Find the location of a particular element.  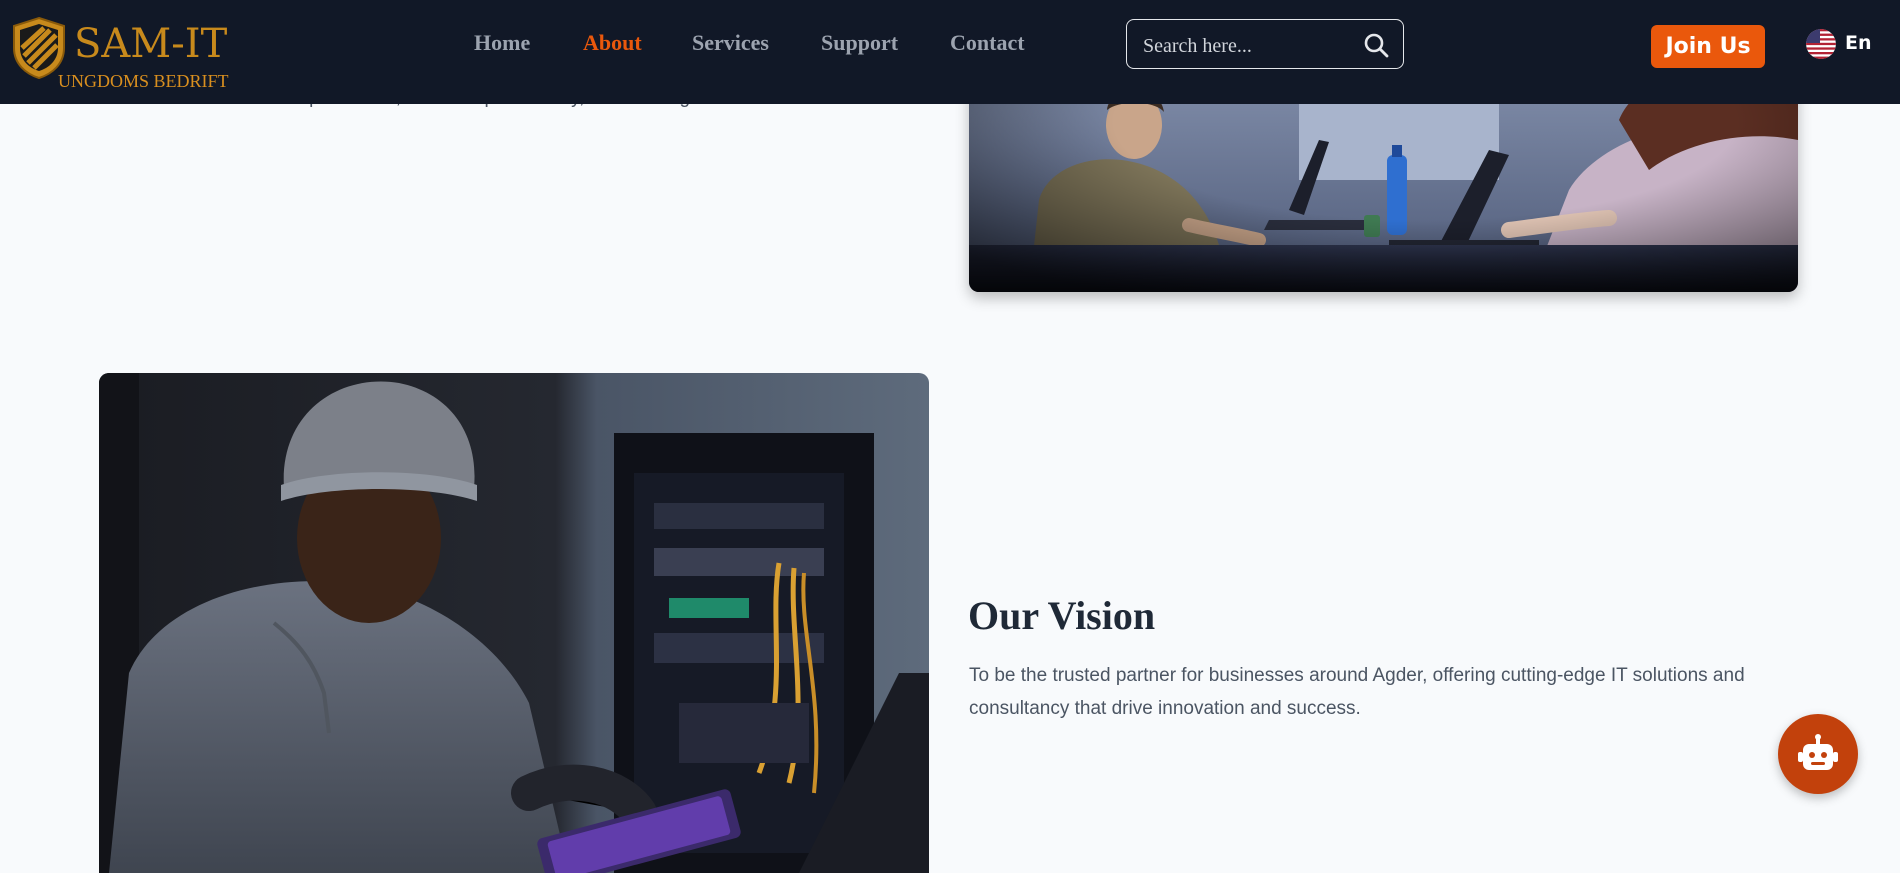

robot-icon is located at coordinates (1818, 752).